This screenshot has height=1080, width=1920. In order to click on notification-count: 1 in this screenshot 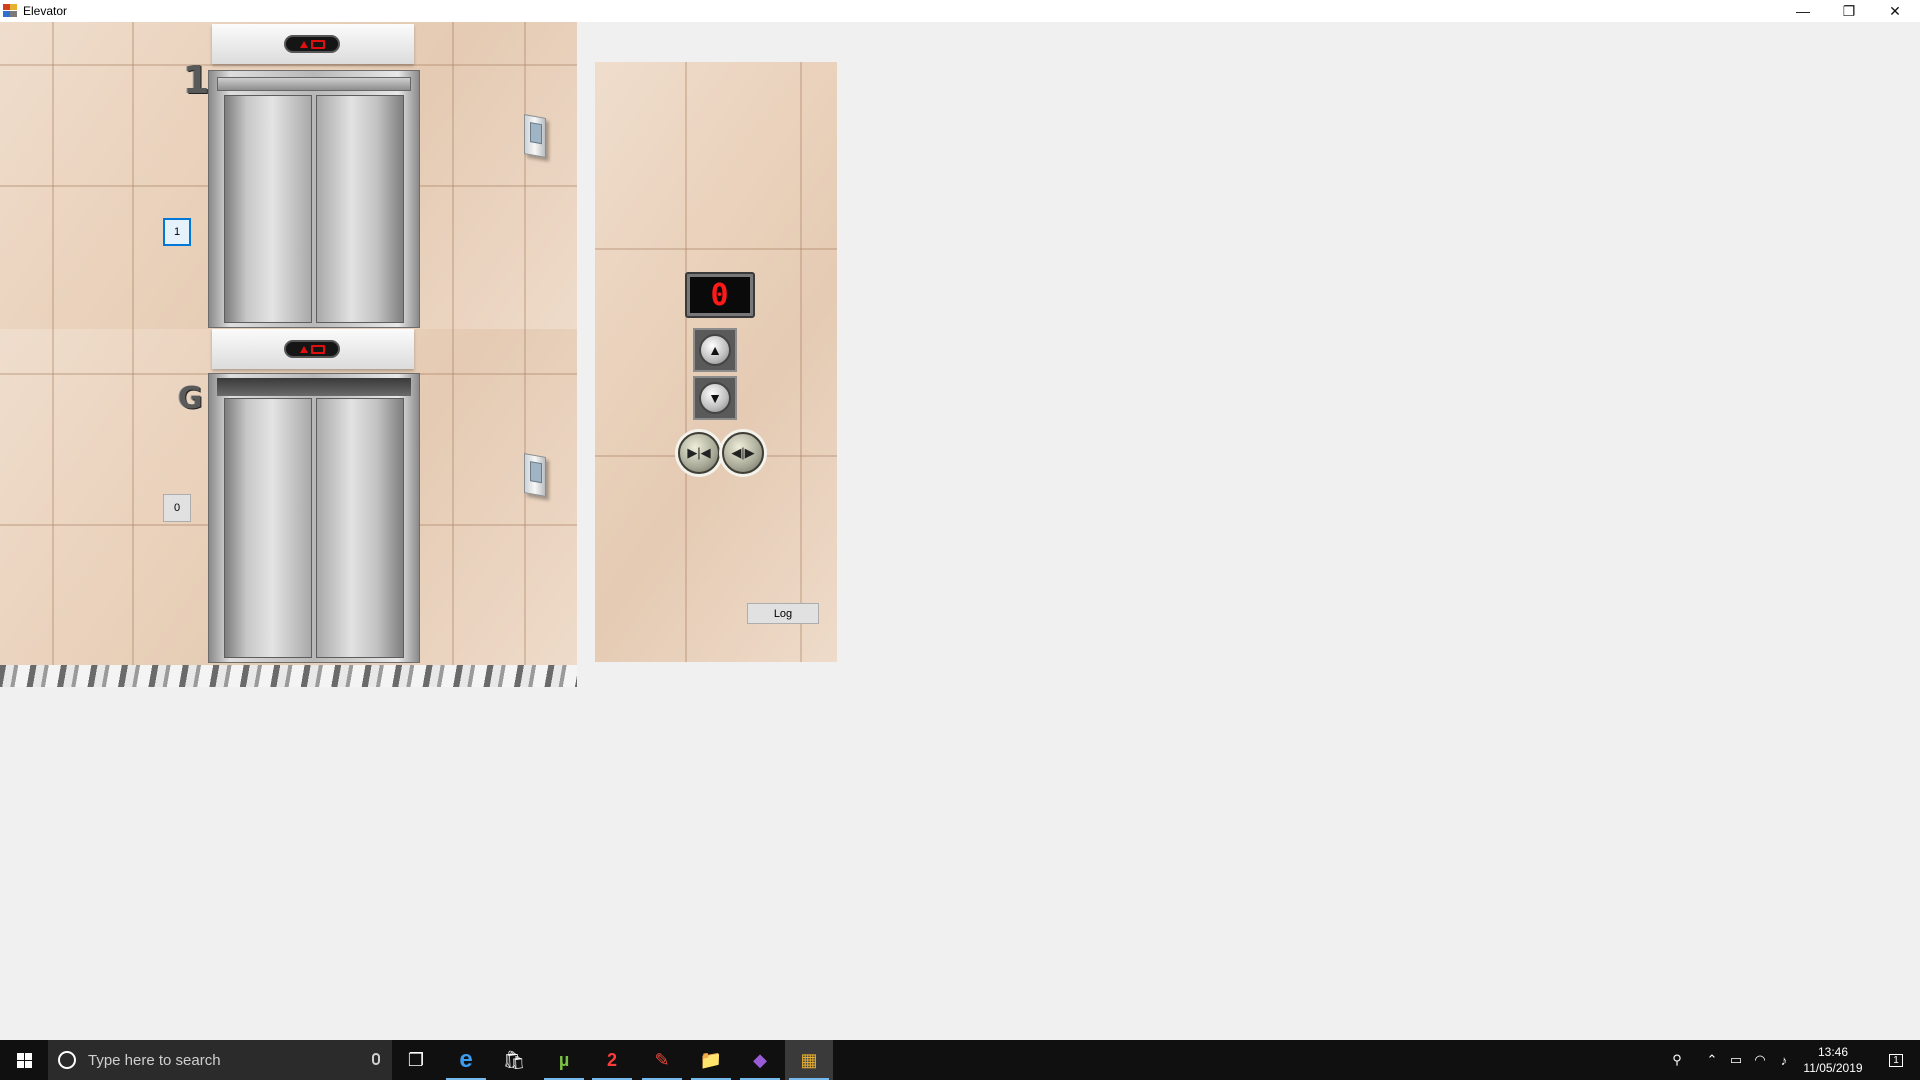, I will do `click(1896, 1060)`.